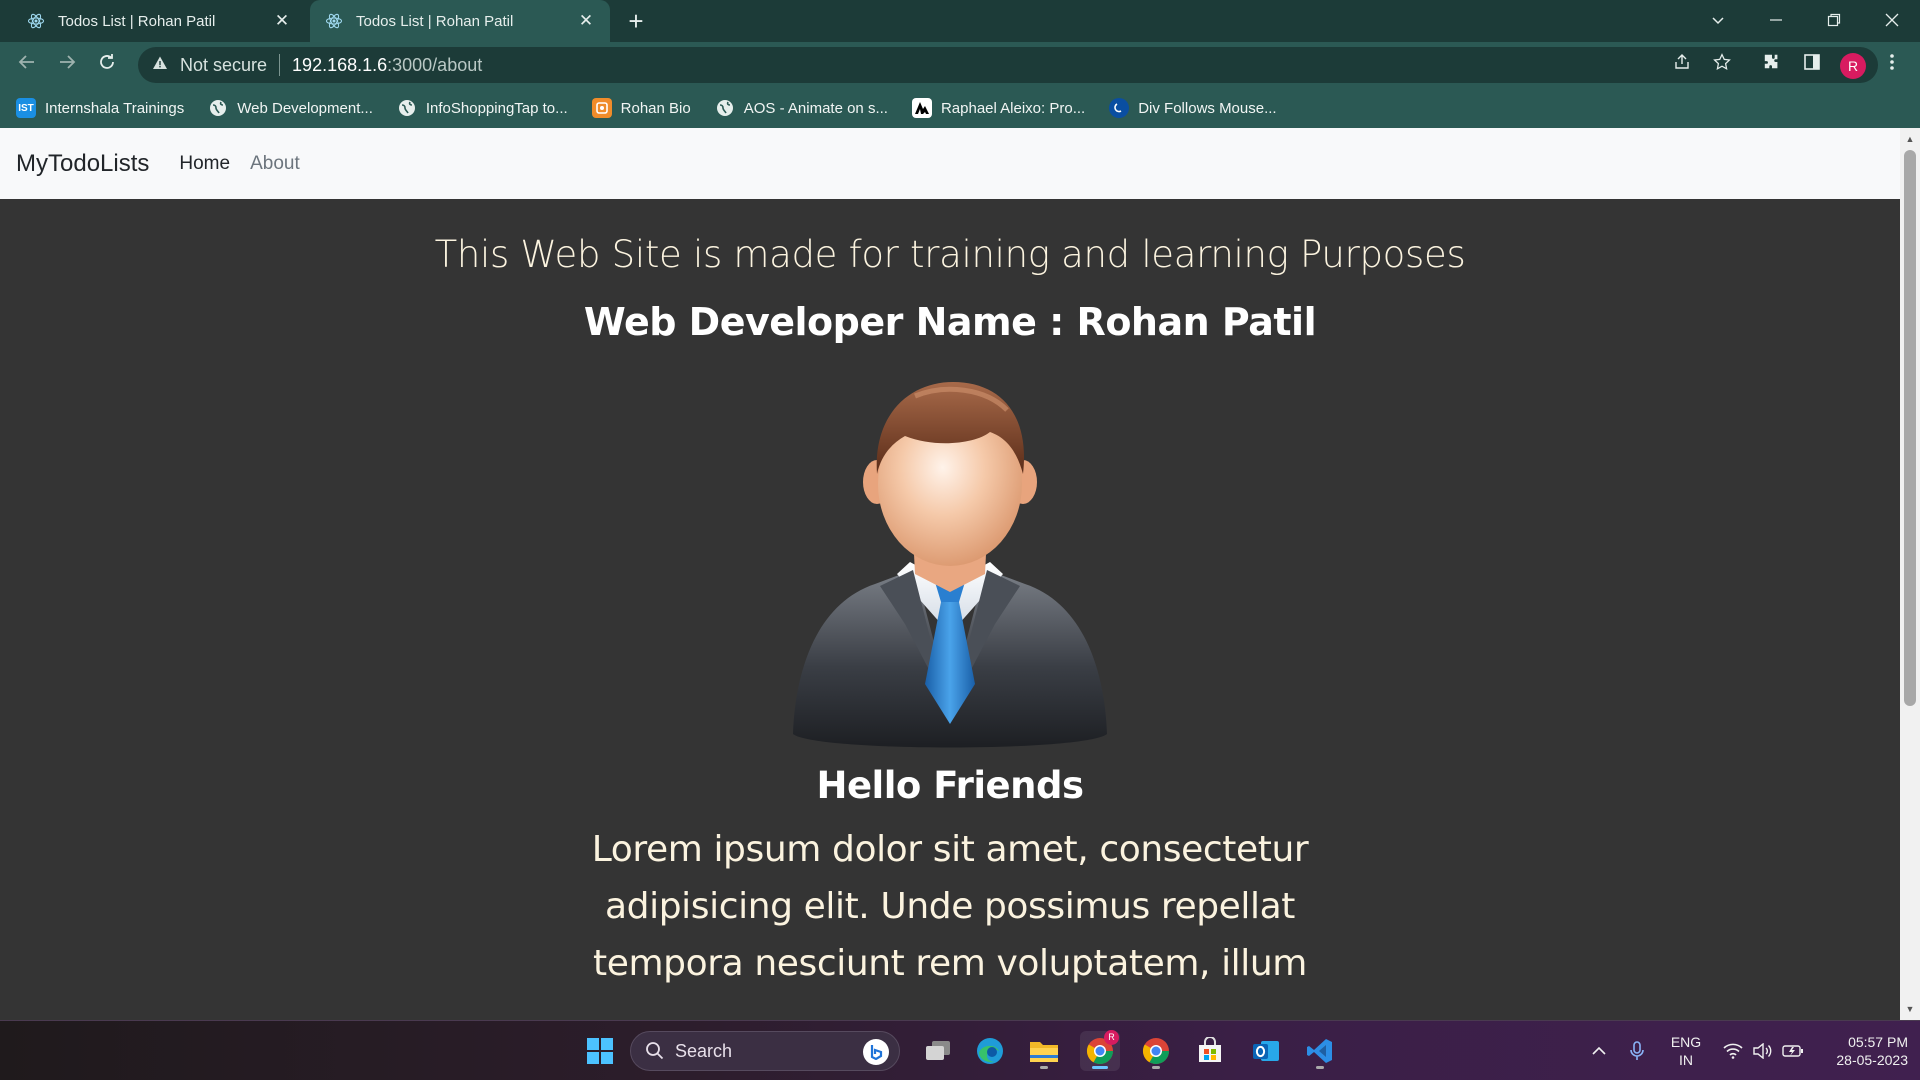 The width and height of the screenshot is (1920, 1080). Describe the element at coordinates (876, 1052) in the screenshot. I see `bing-icon` at that location.